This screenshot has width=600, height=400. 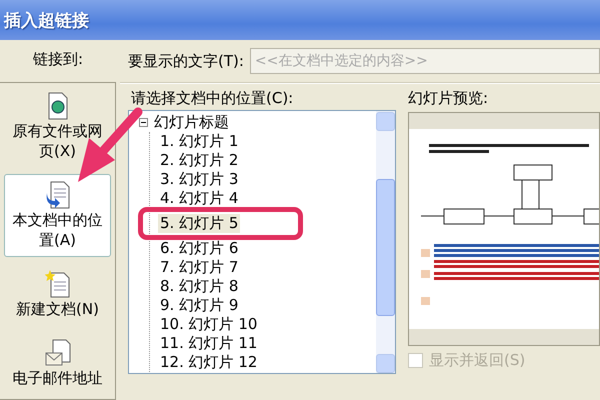 What do you see at coordinates (57, 215) in the screenshot?
I see `link-type-button: 本文档中的位置(A)` at bounding box center [57, 215].